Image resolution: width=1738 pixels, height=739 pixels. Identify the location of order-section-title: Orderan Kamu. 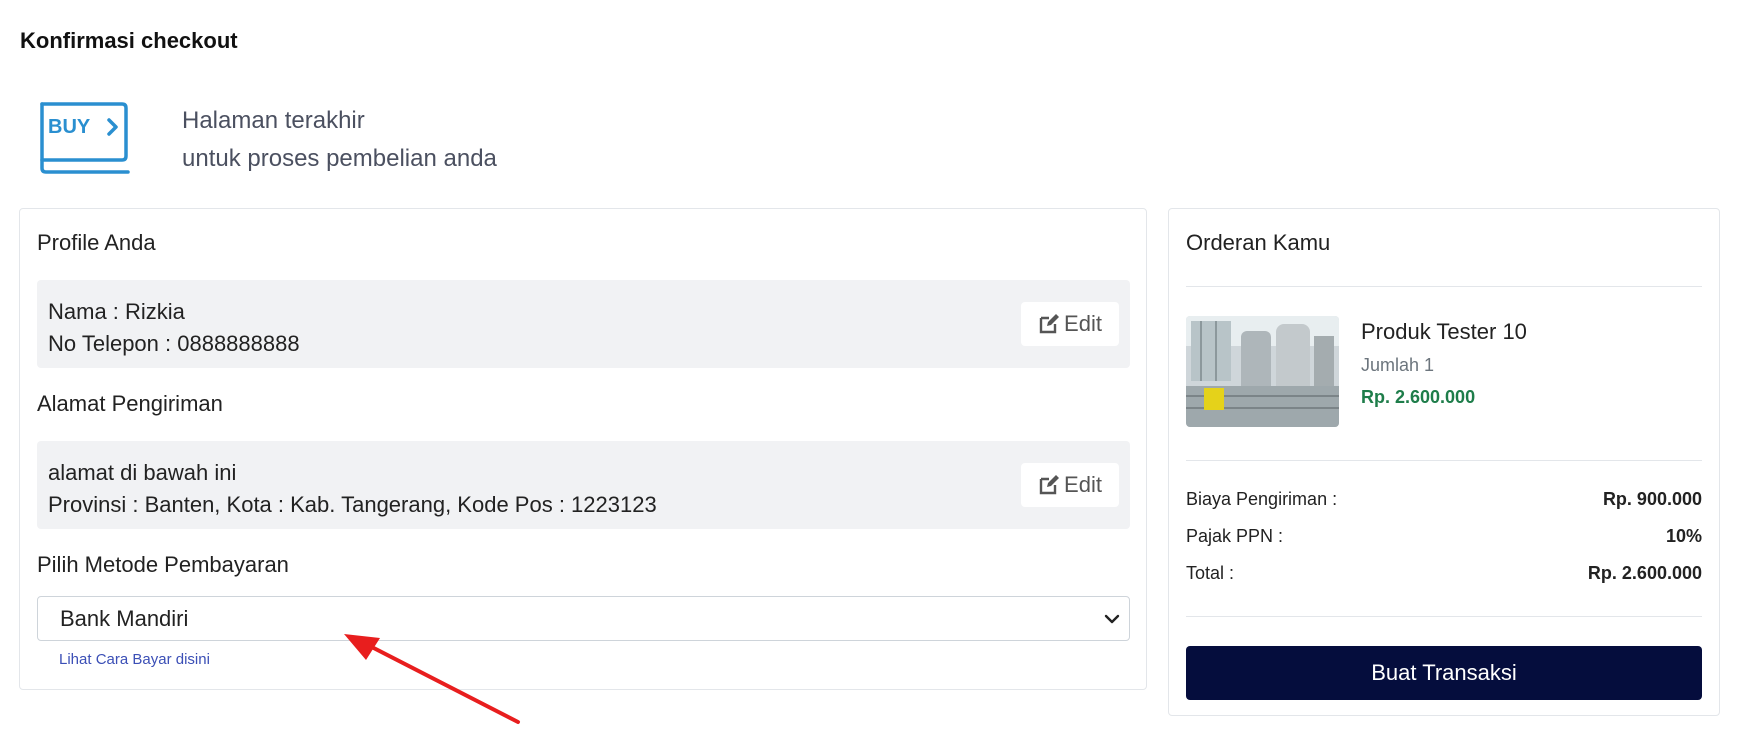
(1258, 242).